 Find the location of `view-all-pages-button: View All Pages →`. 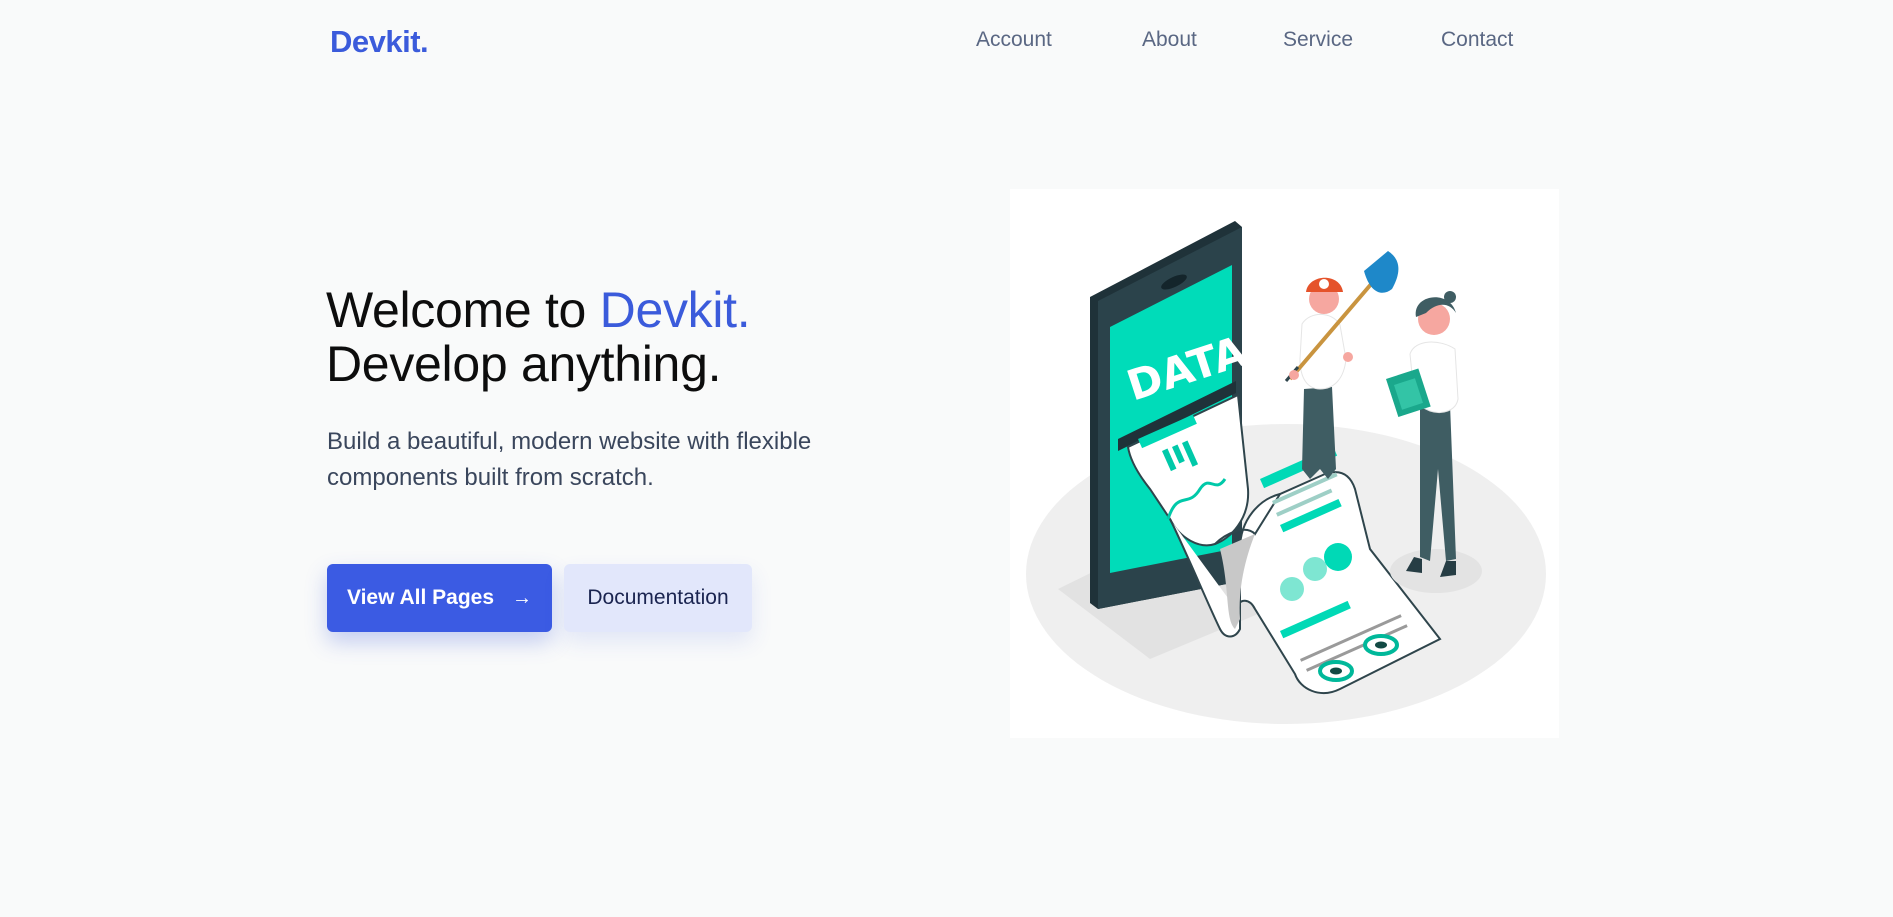

view-all-pages-button: View All Pages → is located at coordinates (439, 598).